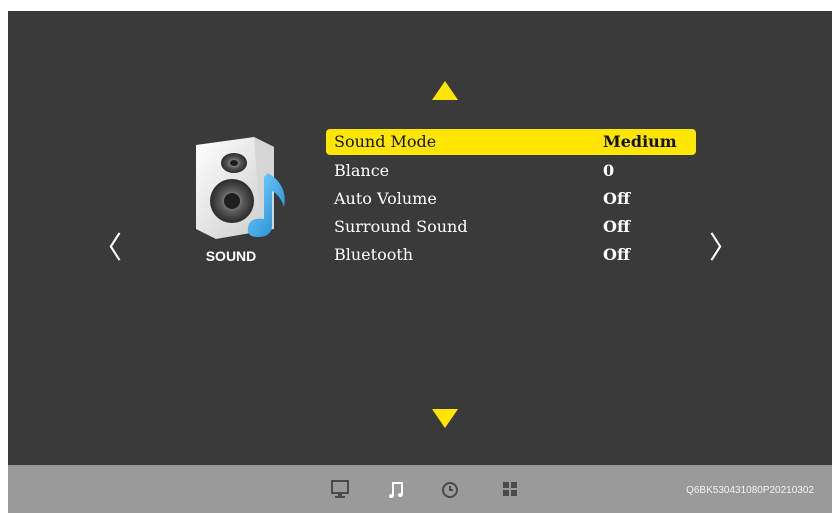  What do you see at coordinates (401, 226) in the screenshot?
I see `menu-item-label: Surround Sound` at bounding box center [401, 226].